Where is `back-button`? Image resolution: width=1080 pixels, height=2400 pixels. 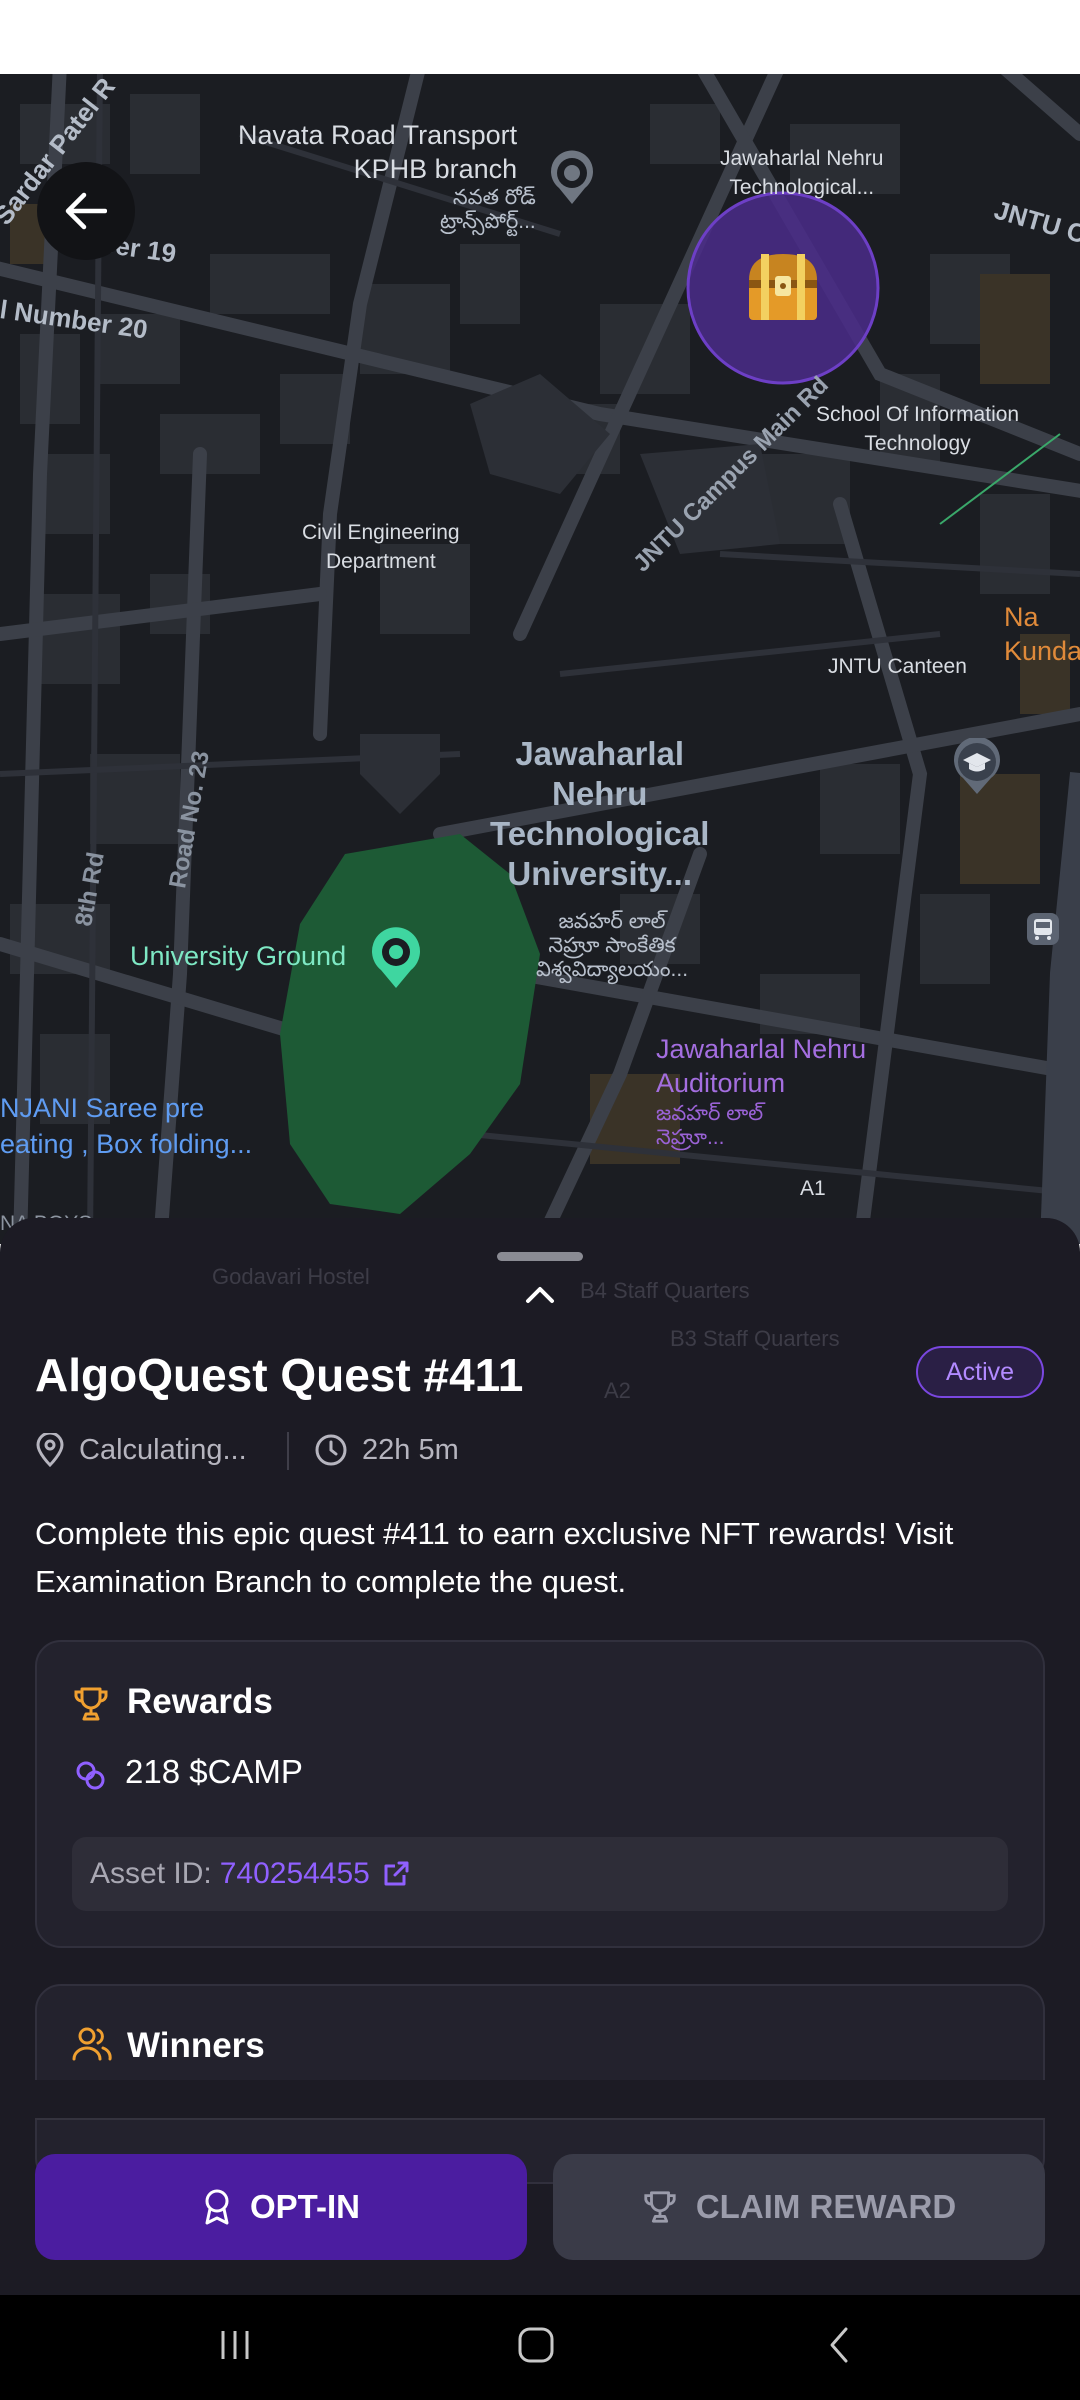
back-button is located at coordinates (86, 211).